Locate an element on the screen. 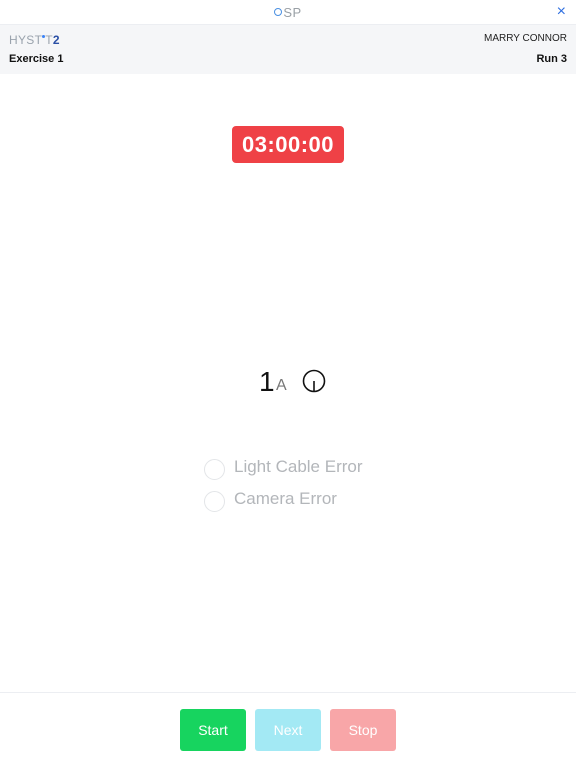 The height and width of the screenshot is (768, 576). countdown-timer: 03:00:00 is located at coordinates (288, 144).